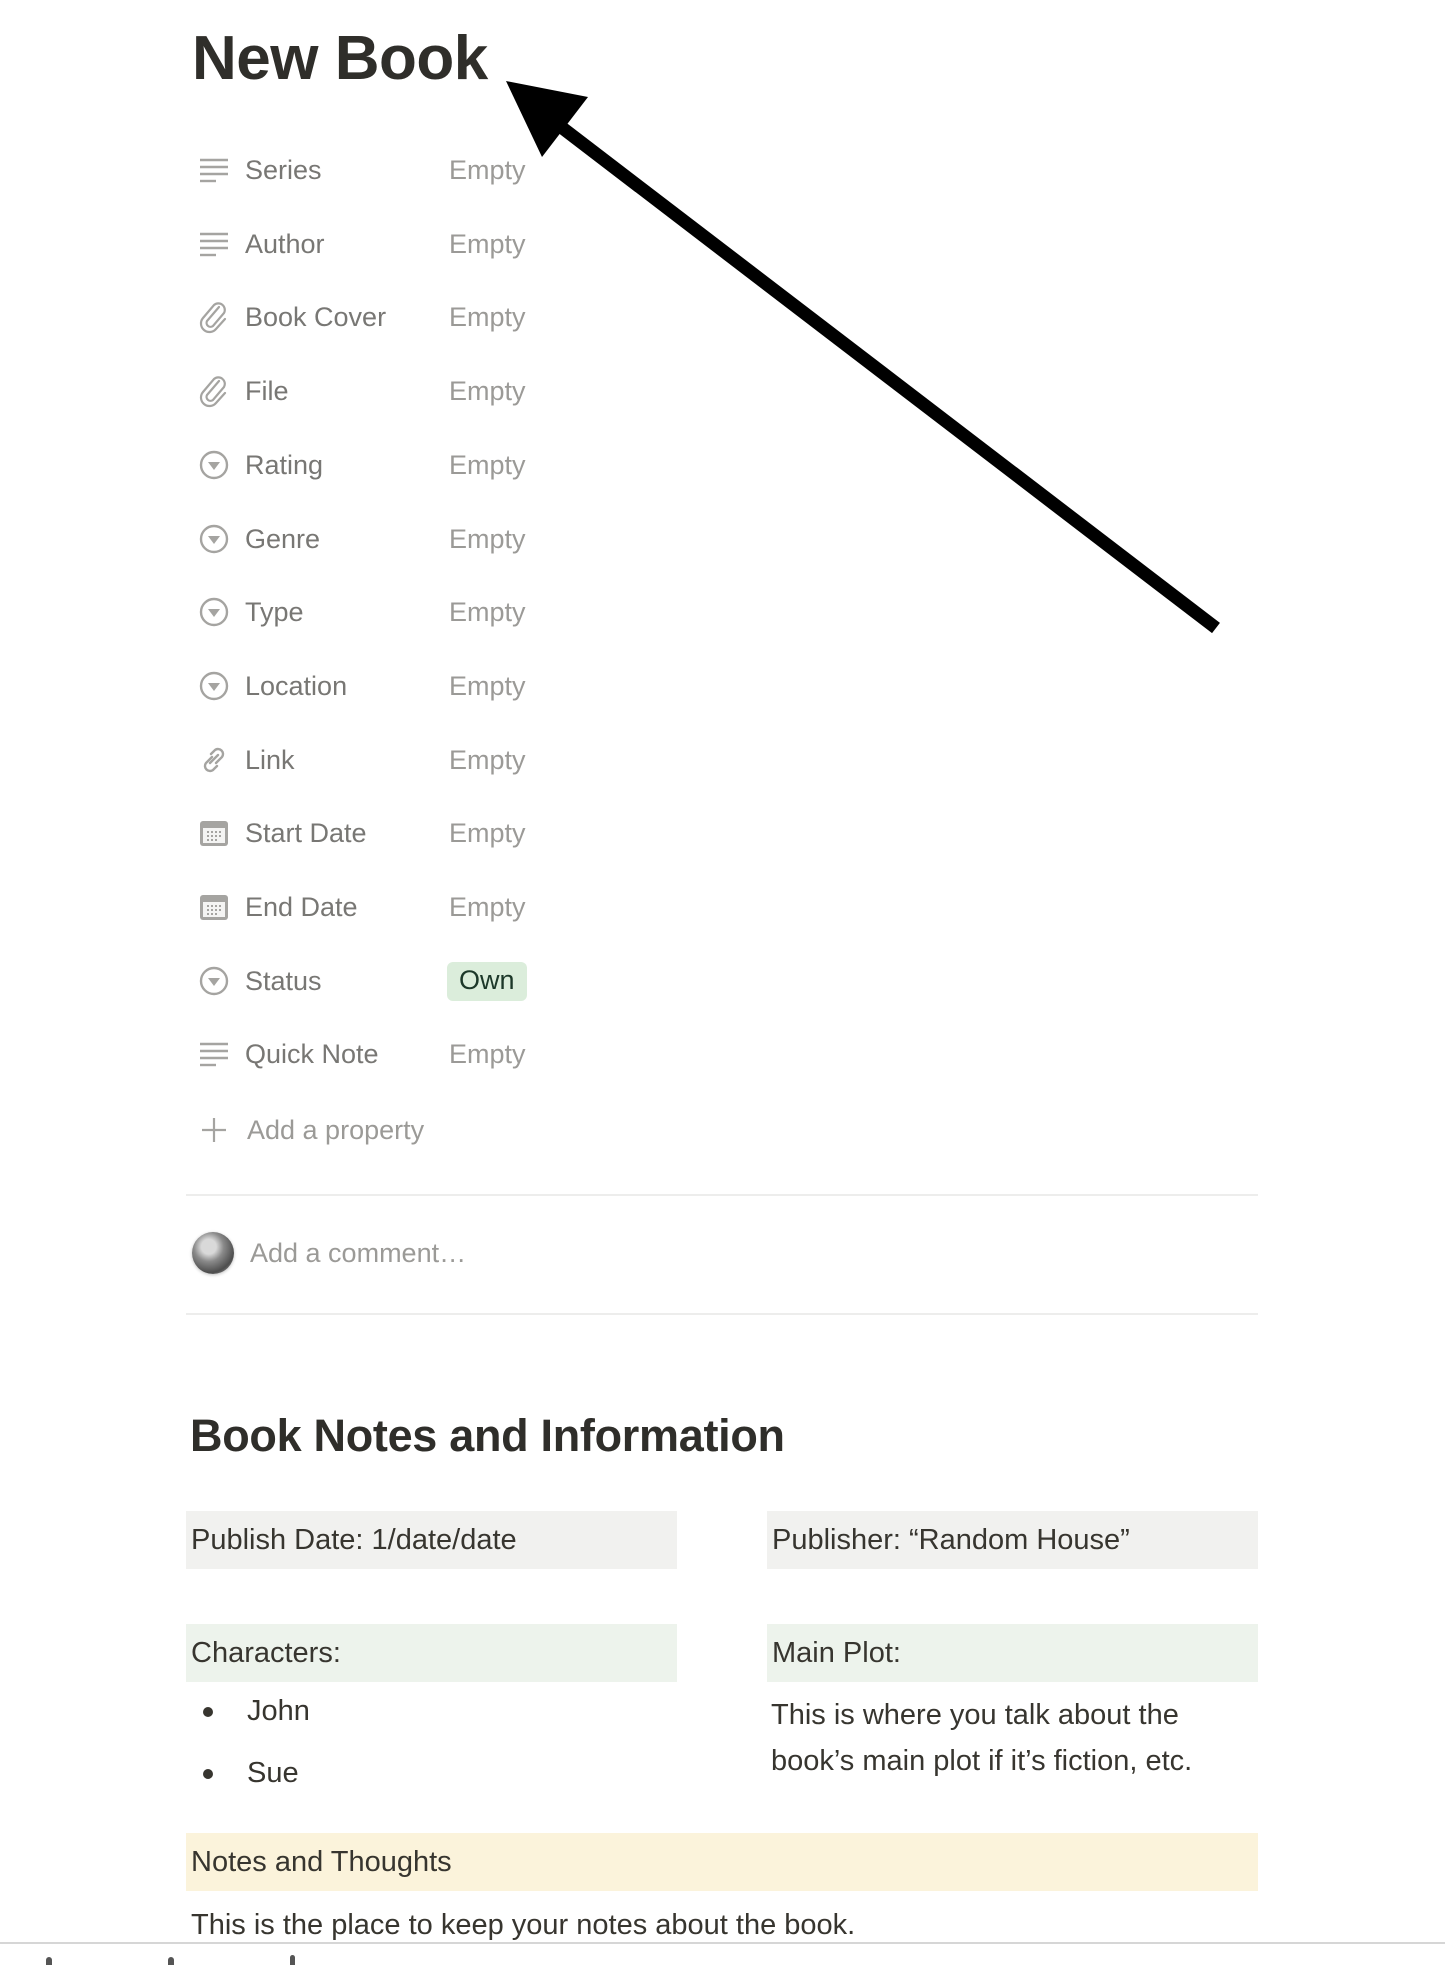  Describe the element at coordinates (884, 374) in the screenshot. I see `arrow-shaft` at that location.